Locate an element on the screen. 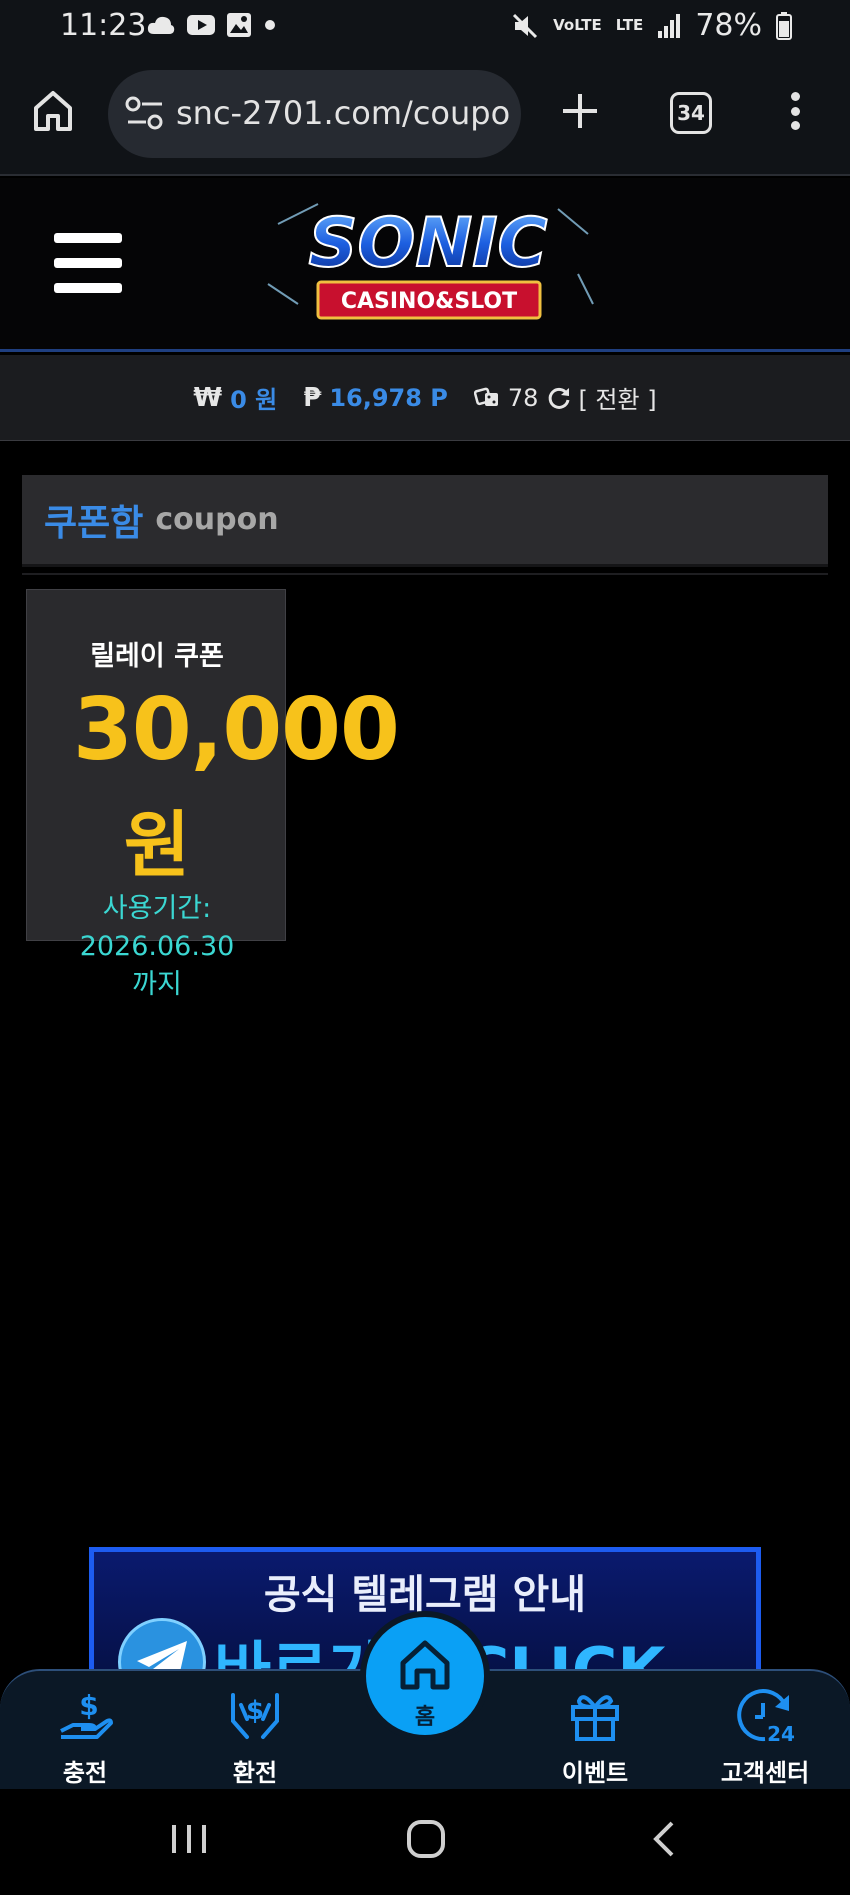  coupon-currency: 원 is located at coordinates (157, 845).